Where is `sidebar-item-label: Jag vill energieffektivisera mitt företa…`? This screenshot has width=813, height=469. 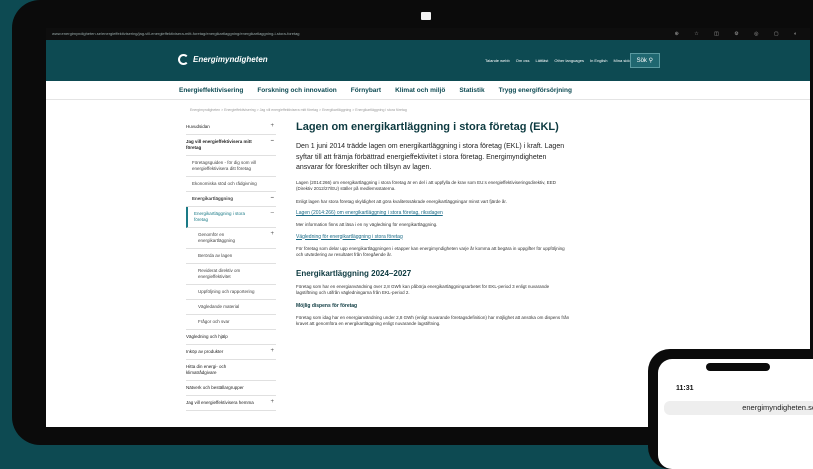
sidebar-item-label: Jag vill energieffektivisera mitt företa… is located at coordinates (219, 144).